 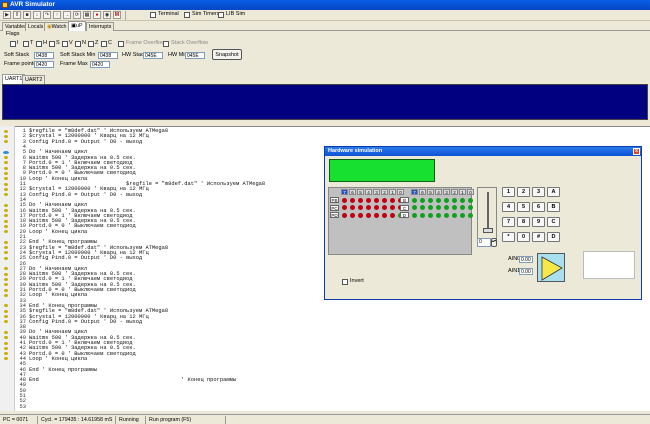 What do you see at coordinates (23, 407) in the screenshot?
I see `code-line: 53` at bounding box center [23, 407].